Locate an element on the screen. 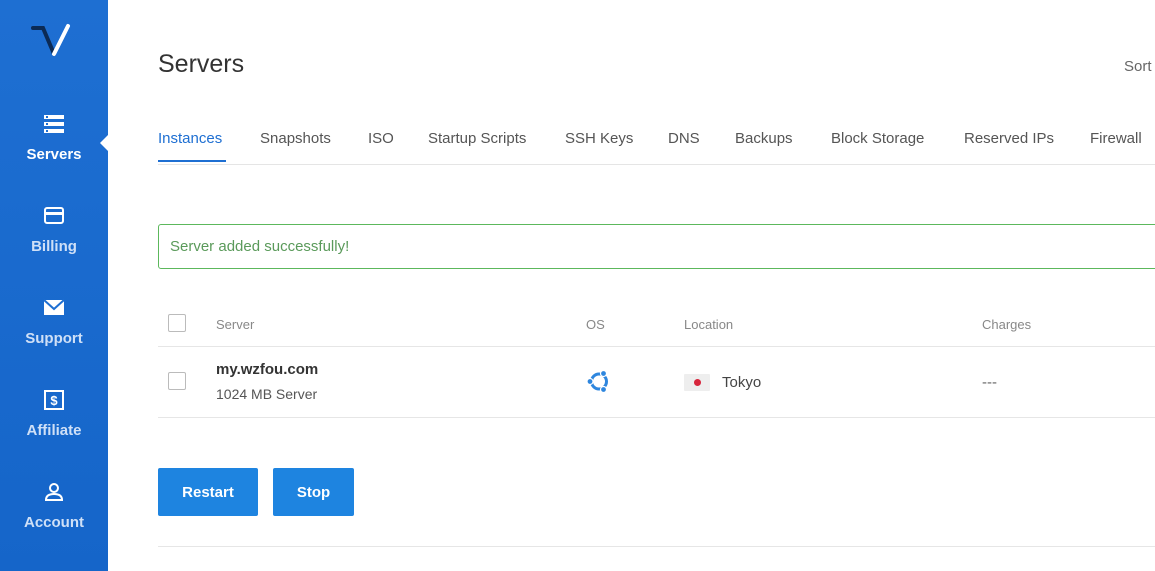 This screenshot has height=571, width=1155. sidebar-item-servers: Servers is located at coordinates (54, 153).